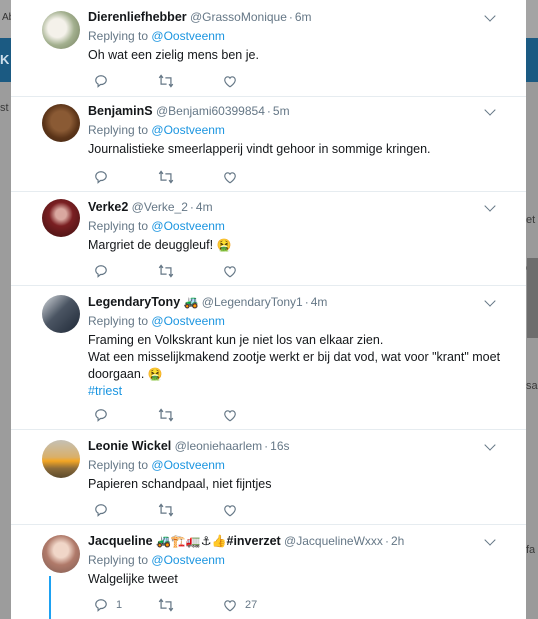 The height and width of the screenshot is (619, 538). Describe the element at coordinates (120, 541) in the screenshot. I see `user-name: Jacqueline` at that location.